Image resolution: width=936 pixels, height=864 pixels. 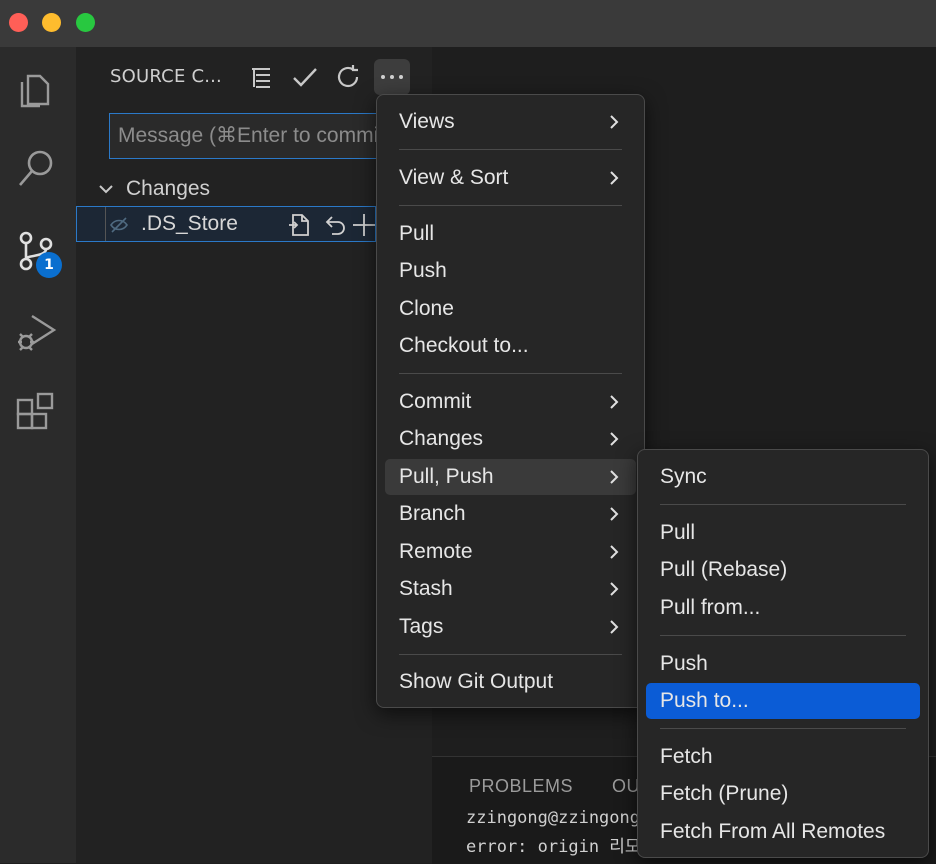 What do you see at coordinates (189, 223) in the screenshot?
I see `file-name: .DS_Store` at bounding box center [189, 223].